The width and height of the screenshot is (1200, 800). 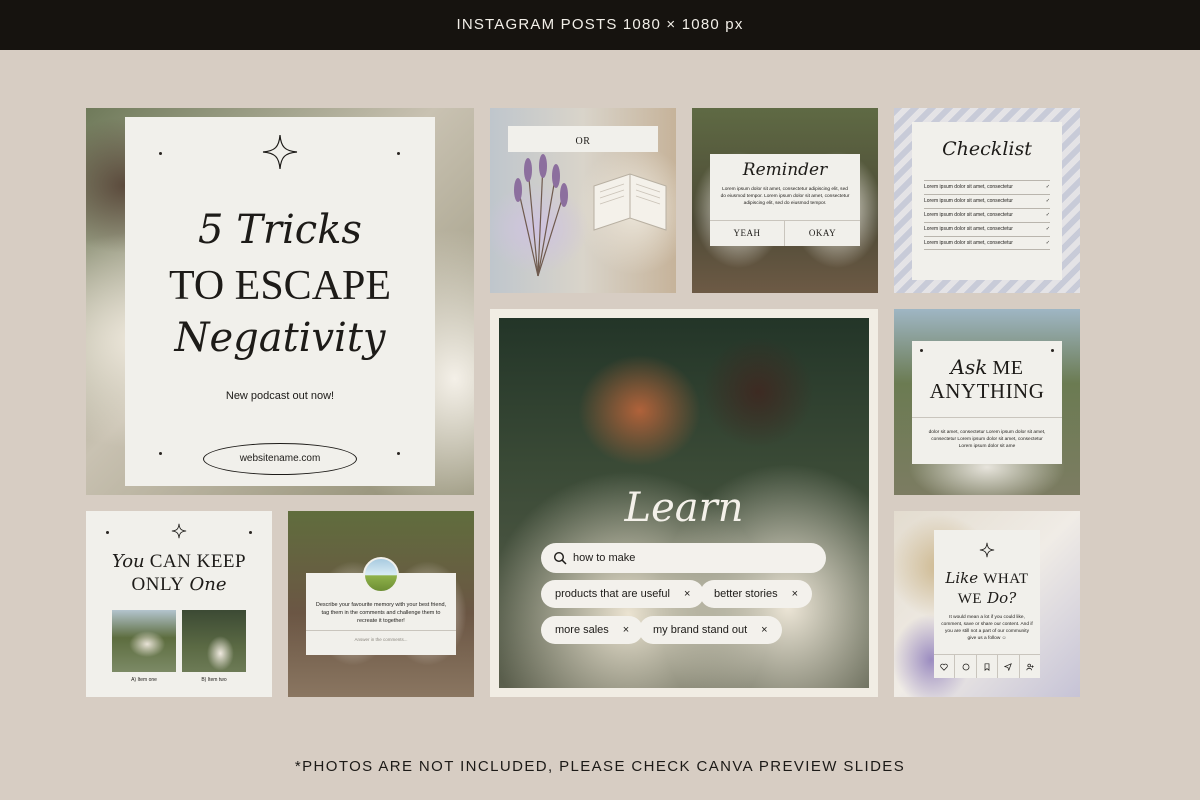 I want to click on chip-label: my brand stand out, so click(x=700, y=630).